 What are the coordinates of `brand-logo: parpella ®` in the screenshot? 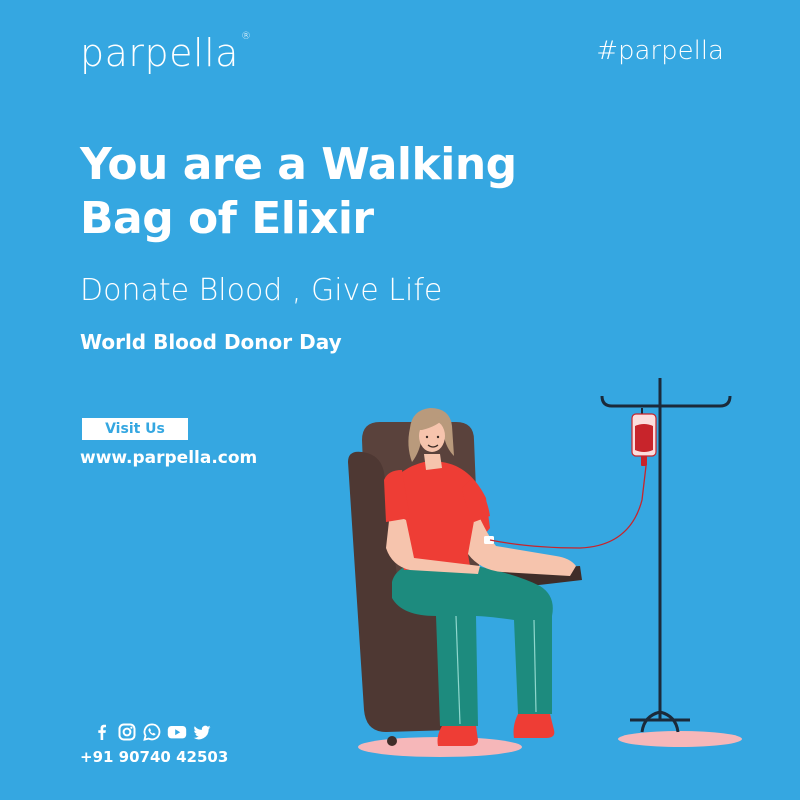 It's located at (166, 53).